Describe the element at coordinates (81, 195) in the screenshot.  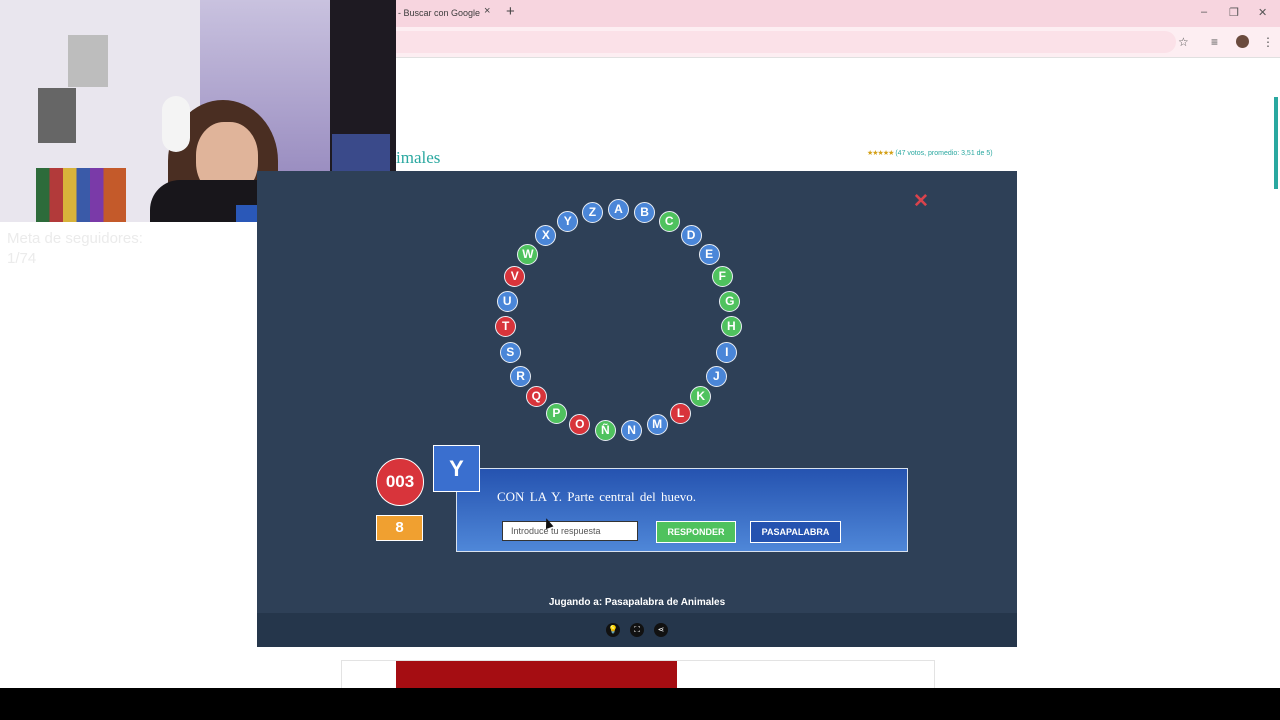
I see `books` at that location.